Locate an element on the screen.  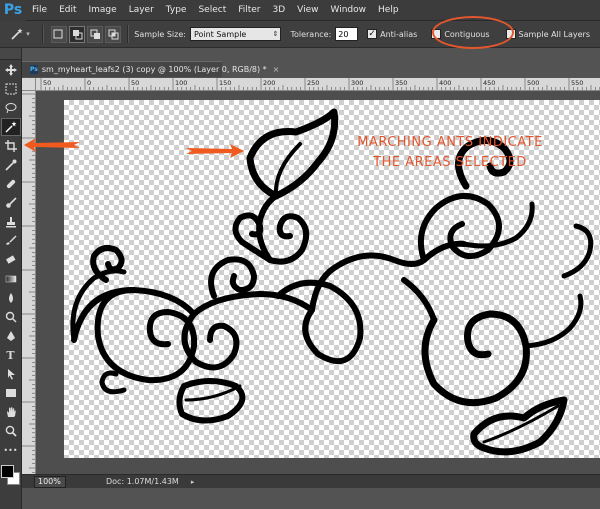
anti-alias-checkbox is located at coordinates (372, 34).